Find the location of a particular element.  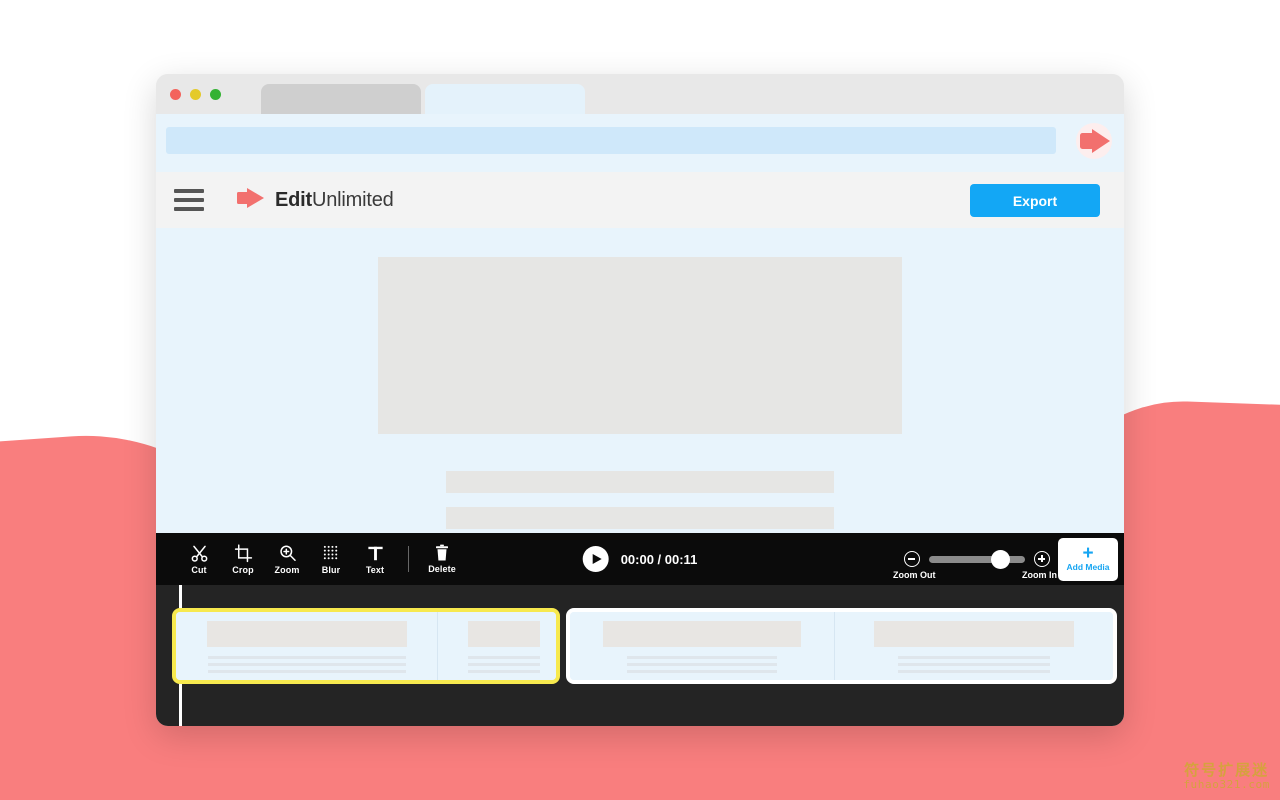

window-traffic-lights is located at coordinates (195, 94).